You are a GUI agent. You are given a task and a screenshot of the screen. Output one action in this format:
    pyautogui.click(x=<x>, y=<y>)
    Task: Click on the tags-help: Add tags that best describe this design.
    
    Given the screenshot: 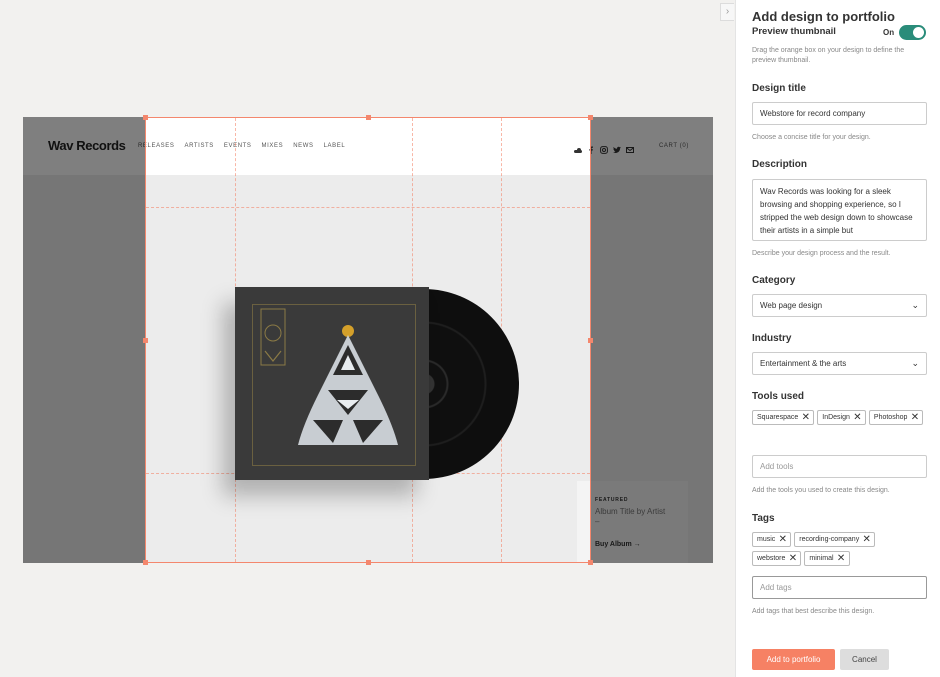 What is the action you would take?
    pyautogui.click(x=813, y=611)
    